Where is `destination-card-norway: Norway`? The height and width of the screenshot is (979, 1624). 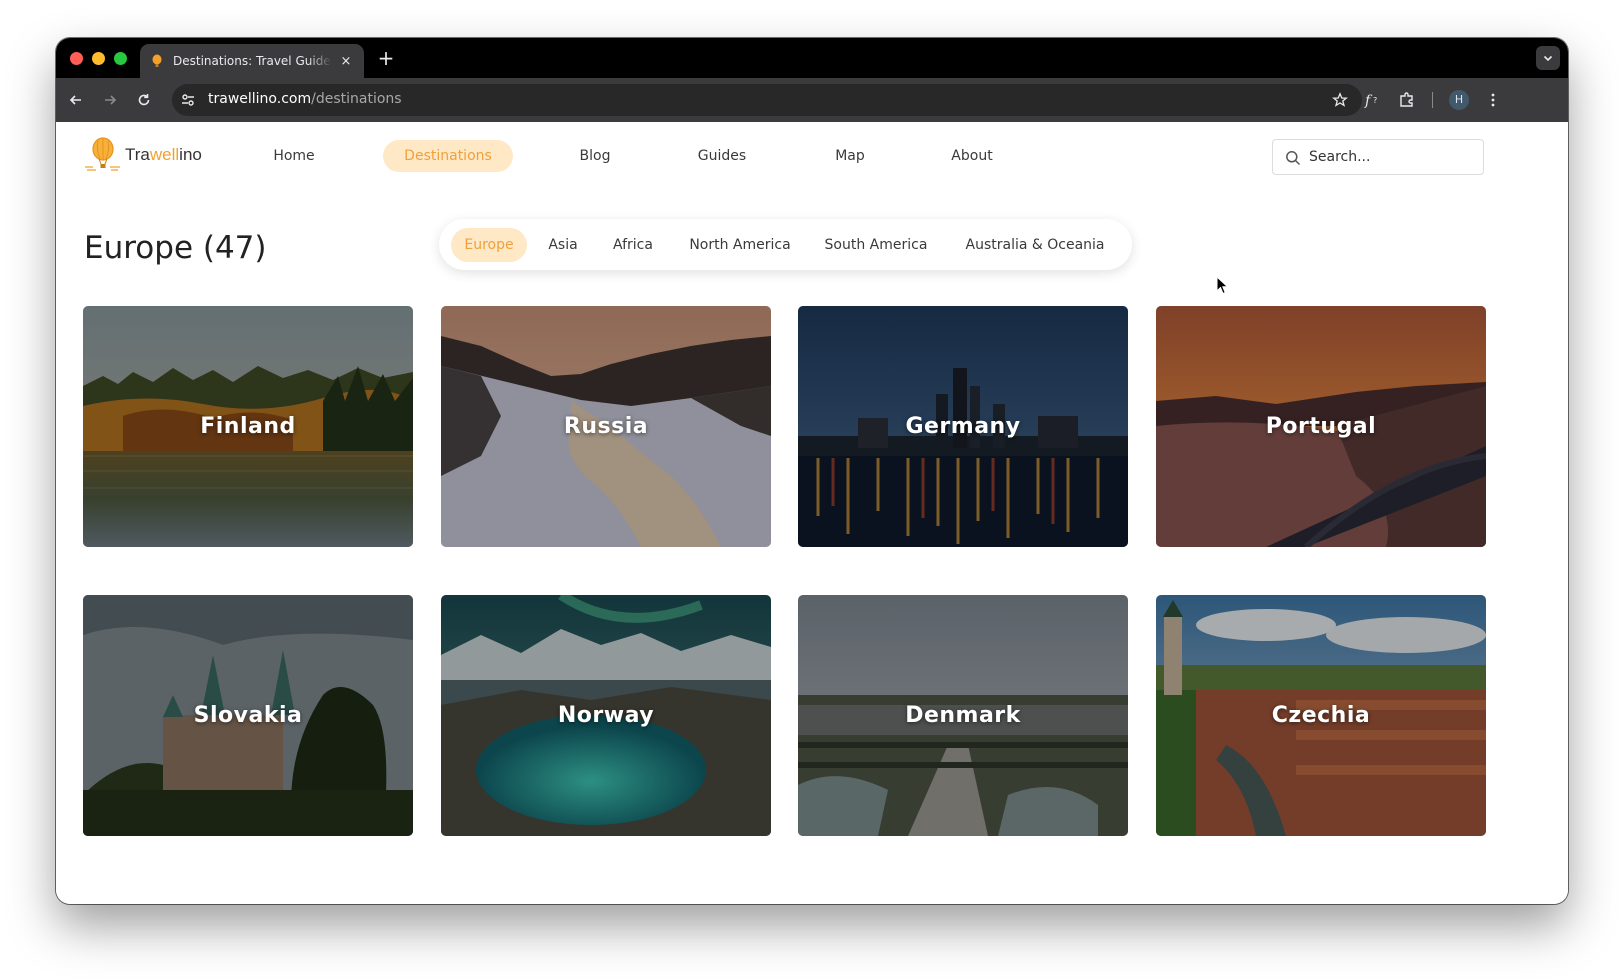 destination-card-norway: Norway is located at coordinates (606, 715).